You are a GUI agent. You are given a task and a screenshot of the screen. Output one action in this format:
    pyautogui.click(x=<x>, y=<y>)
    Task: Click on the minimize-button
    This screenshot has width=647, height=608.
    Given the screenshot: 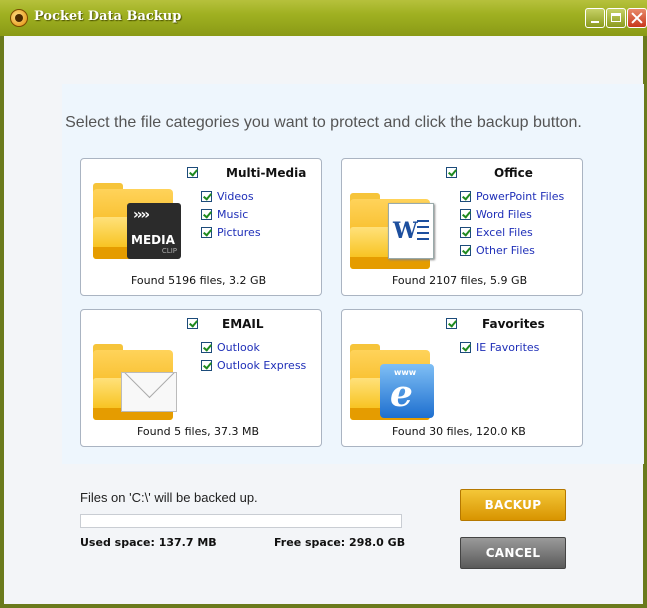 What is the action you would take?
    pyautogui.click(x=595, y=18)
    